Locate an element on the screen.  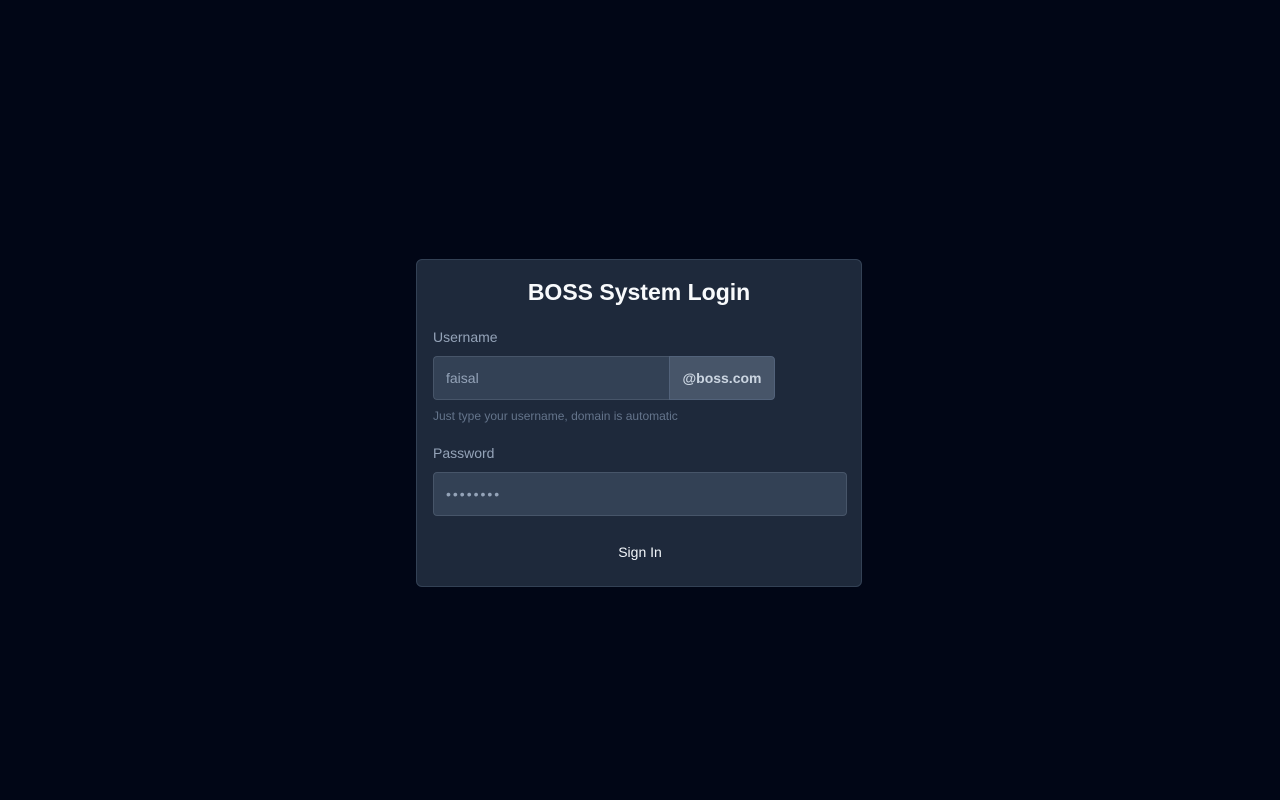
username-field-group: @boss.com is located at coordinates (604, 378).